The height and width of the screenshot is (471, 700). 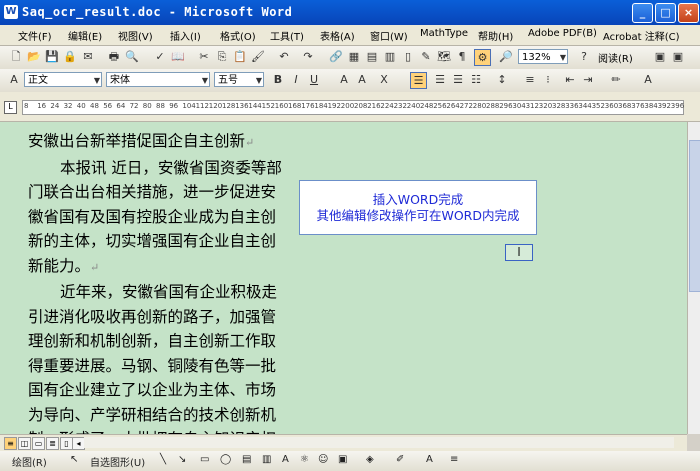 I want to click on normal-view-icon: ≡, so click(x=10, y=443).